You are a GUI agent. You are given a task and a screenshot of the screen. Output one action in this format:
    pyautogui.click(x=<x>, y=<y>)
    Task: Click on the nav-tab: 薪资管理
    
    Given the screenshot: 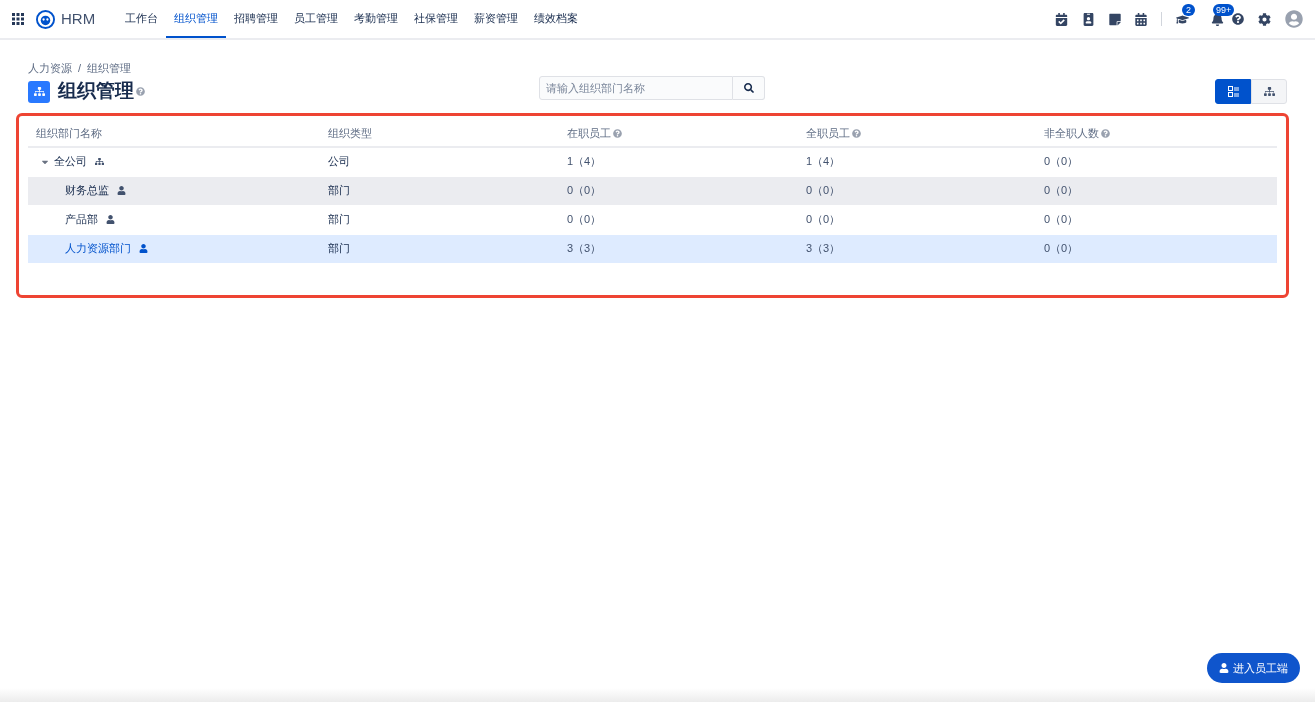 What is the action you would take?
    pyautogui.click(x=496, y=19)
    